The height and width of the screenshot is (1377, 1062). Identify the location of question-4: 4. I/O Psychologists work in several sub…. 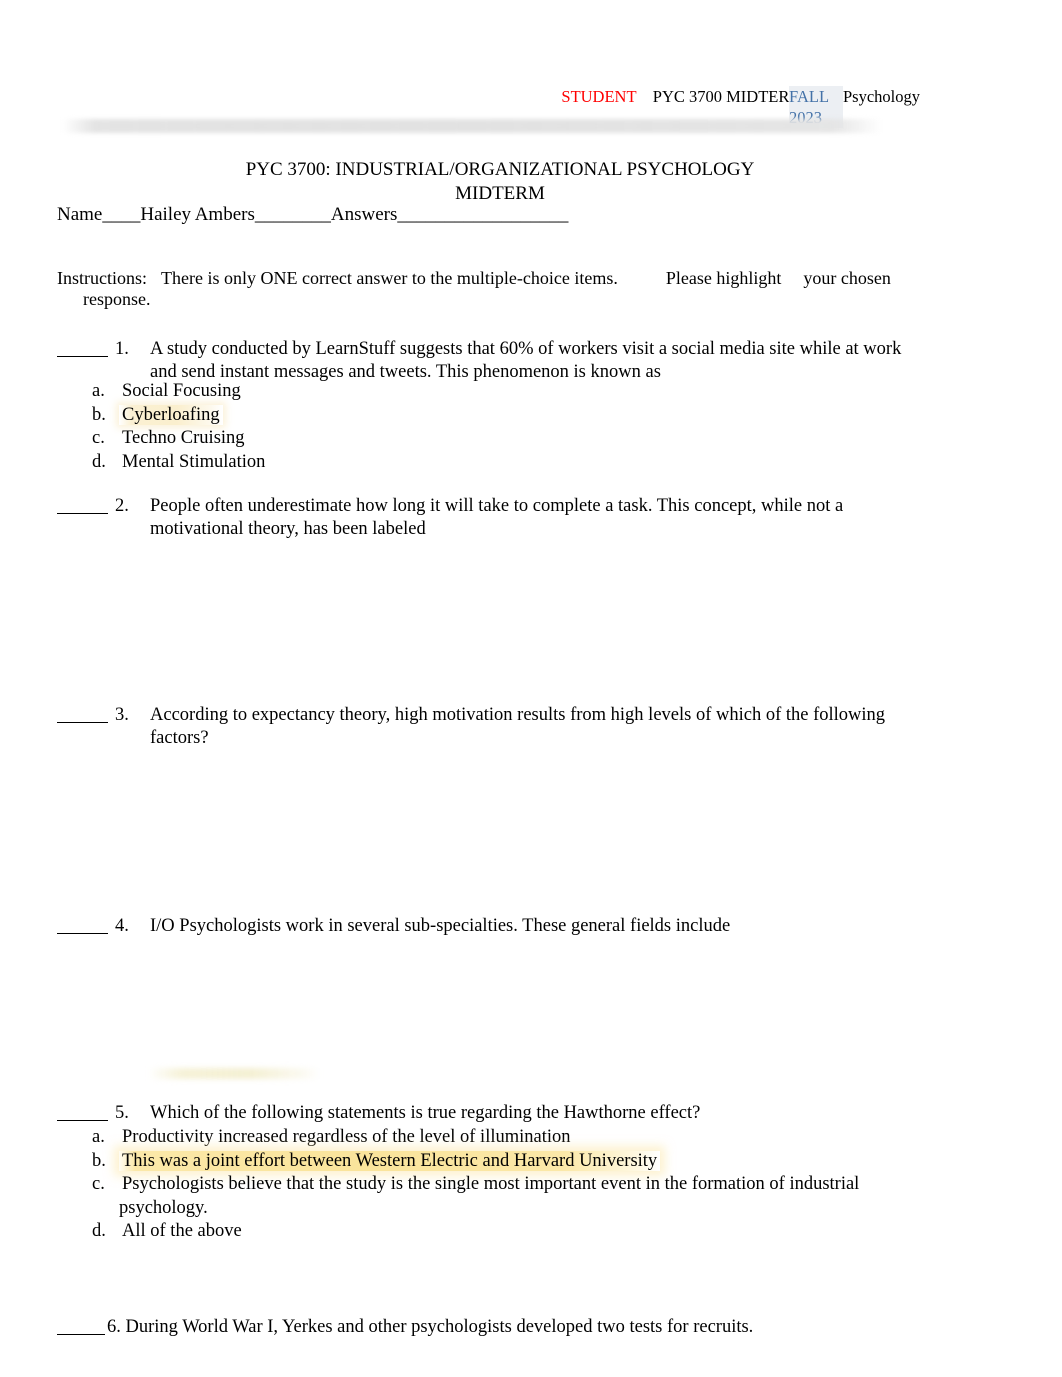
(487, 926).